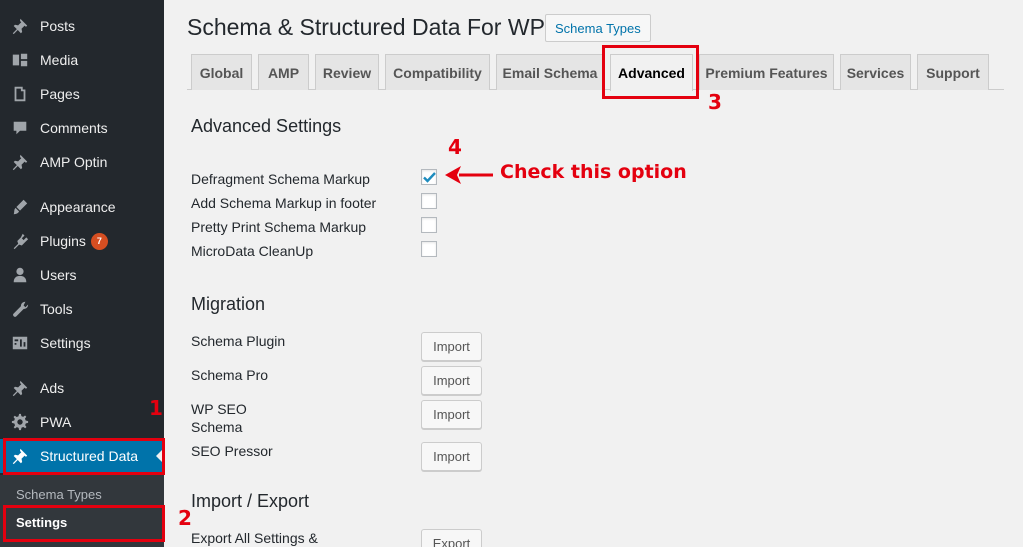 The image size is (1023, 547). Describe the element at coordinates (283, 72) in the screenshot. I see `tab-amp: AMP` at that location.